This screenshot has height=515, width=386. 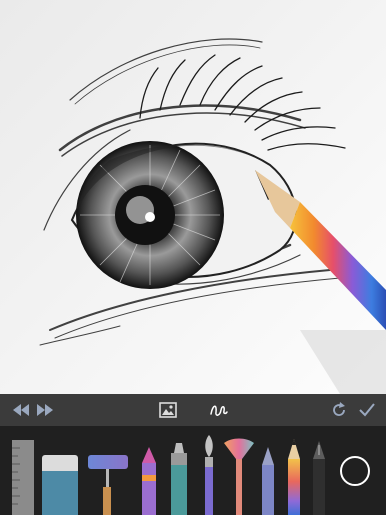 What do you see at coordinates (367, 410) in the screenshot?
I see `checkmark-icon` at bounding box center [367, 410].